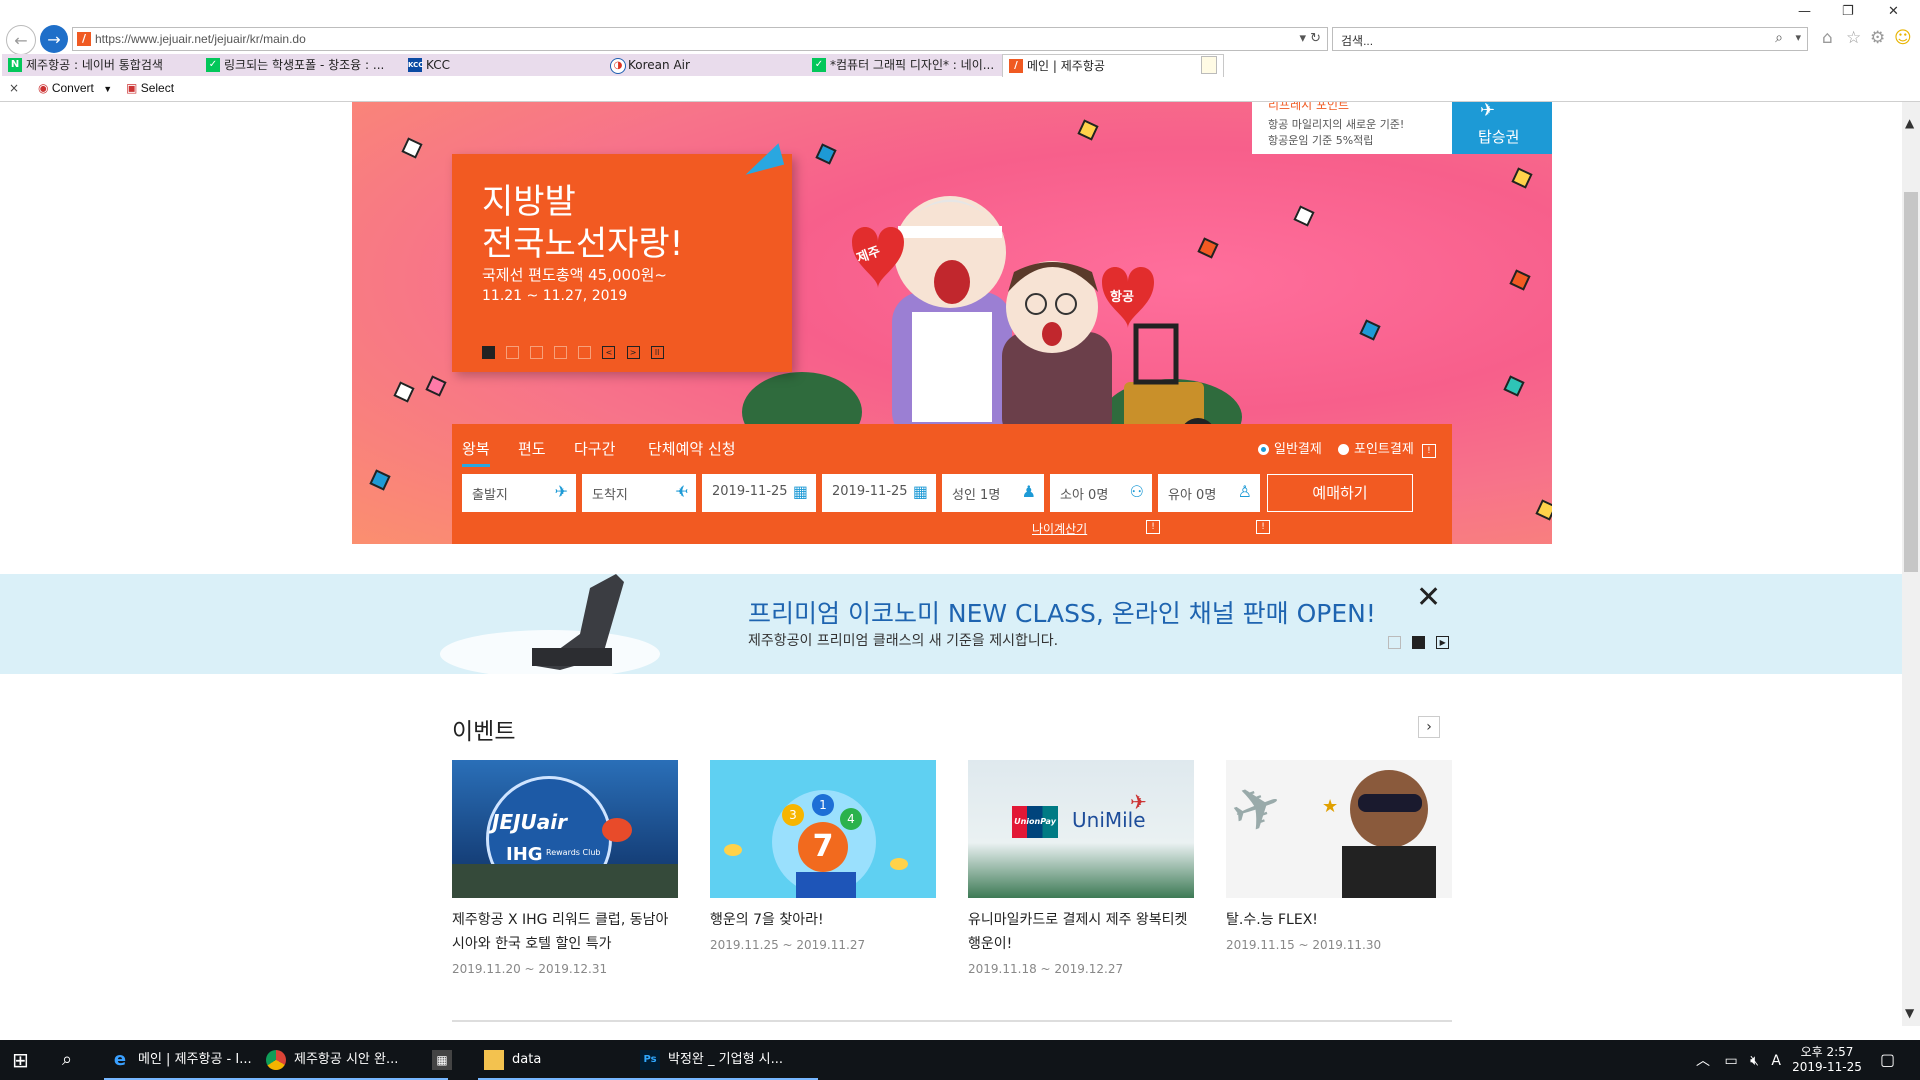  I want to click on back-button: ←, so click(21, 40).